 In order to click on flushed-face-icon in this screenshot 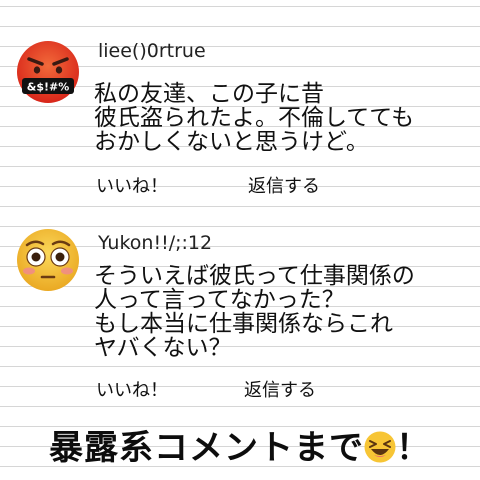, I will do `click(48, 260)`.